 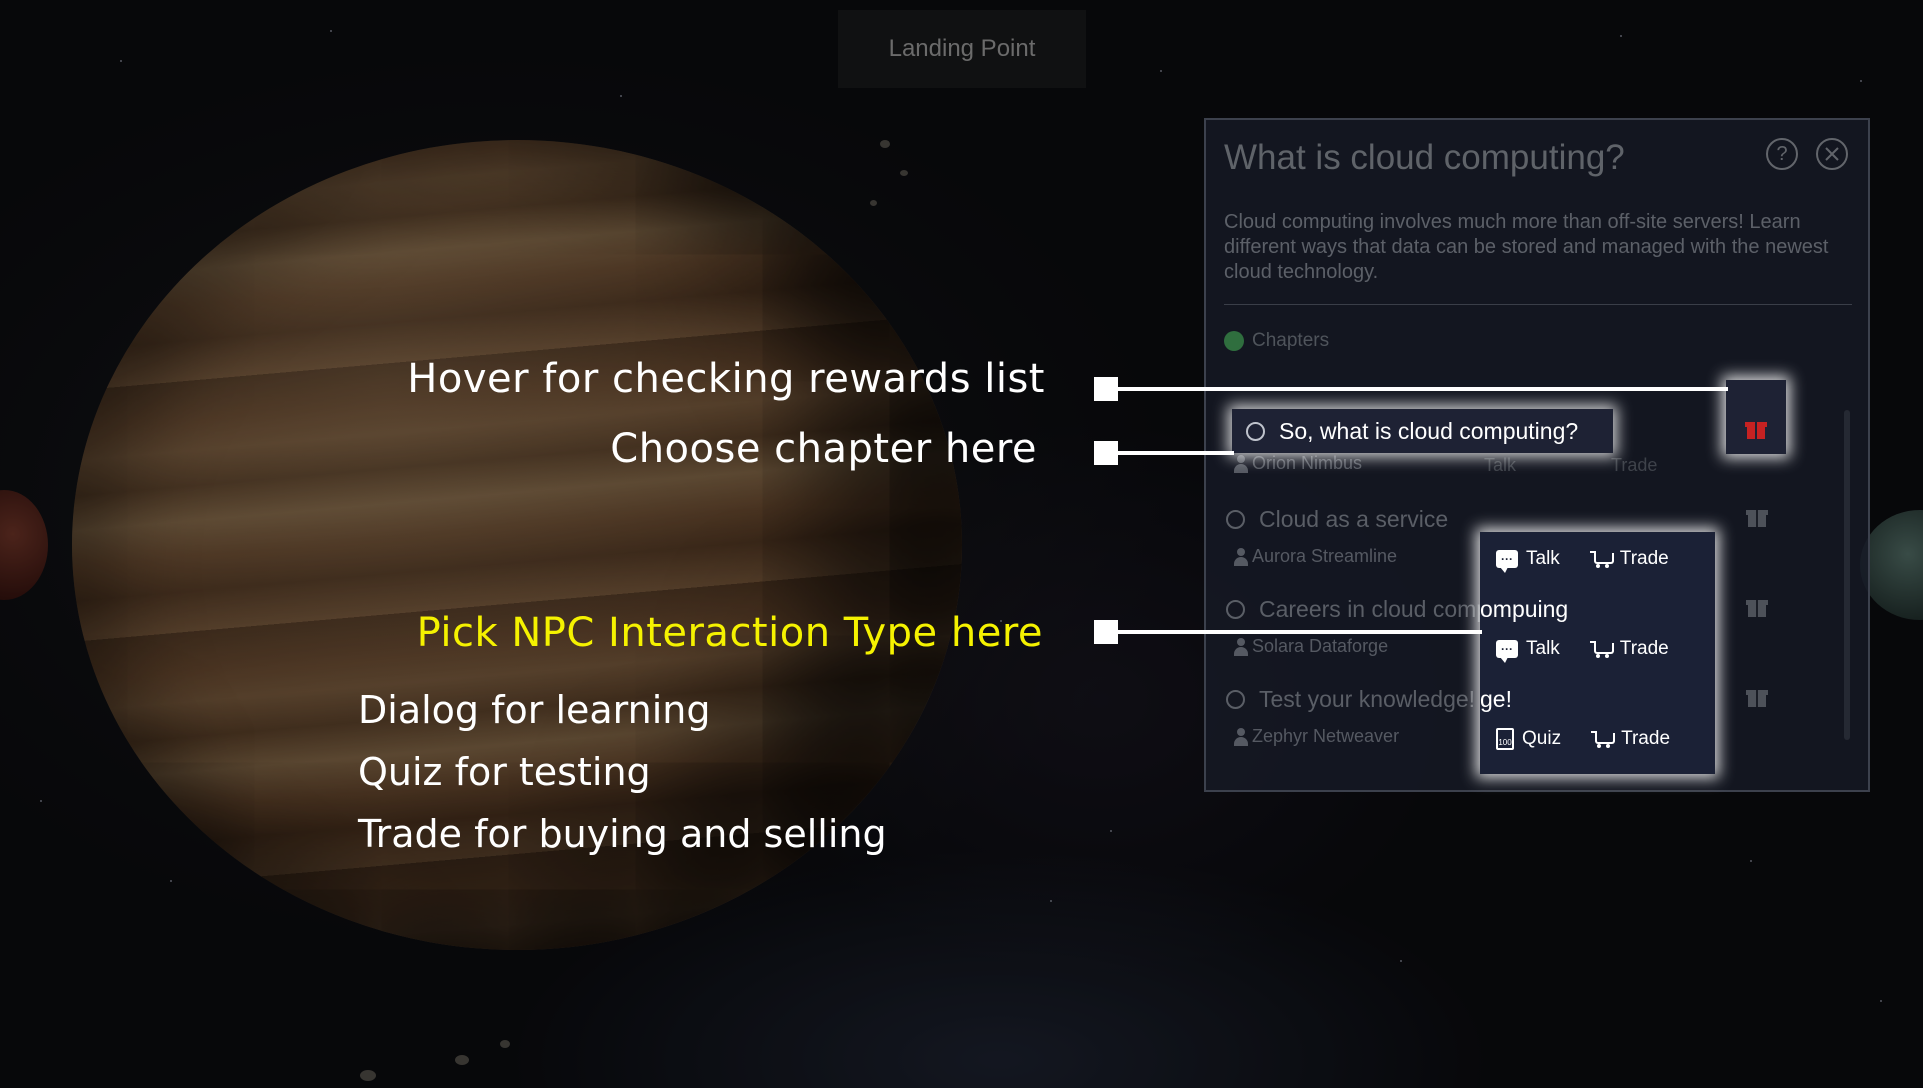 What do you see at coordinates (622, 834) in the screenshot?
I see `legend-trade: Trade for buying and selling` at bounding box center [622, 834].